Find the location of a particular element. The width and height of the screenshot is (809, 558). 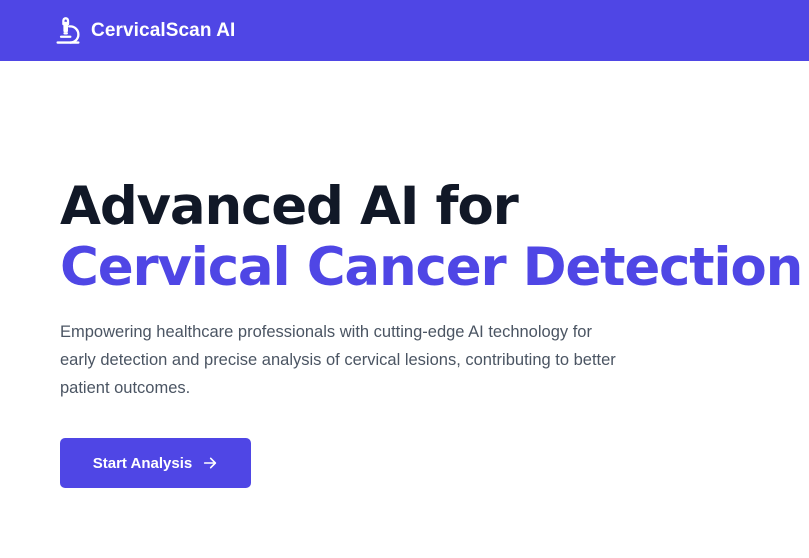

brand-name: CervicalScan AI is located at coordinates (163, 30).